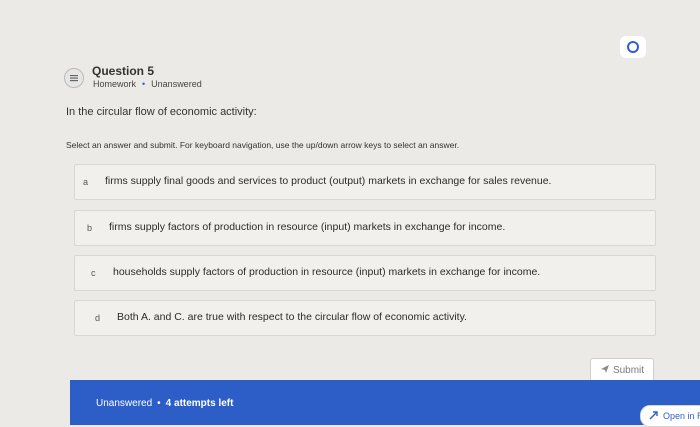 This screenshot has width=700, height=427. What do you see at coordinates (633, 47) in the screenshot?
I see `status-circle-icon` at bounding box center [633, 47].